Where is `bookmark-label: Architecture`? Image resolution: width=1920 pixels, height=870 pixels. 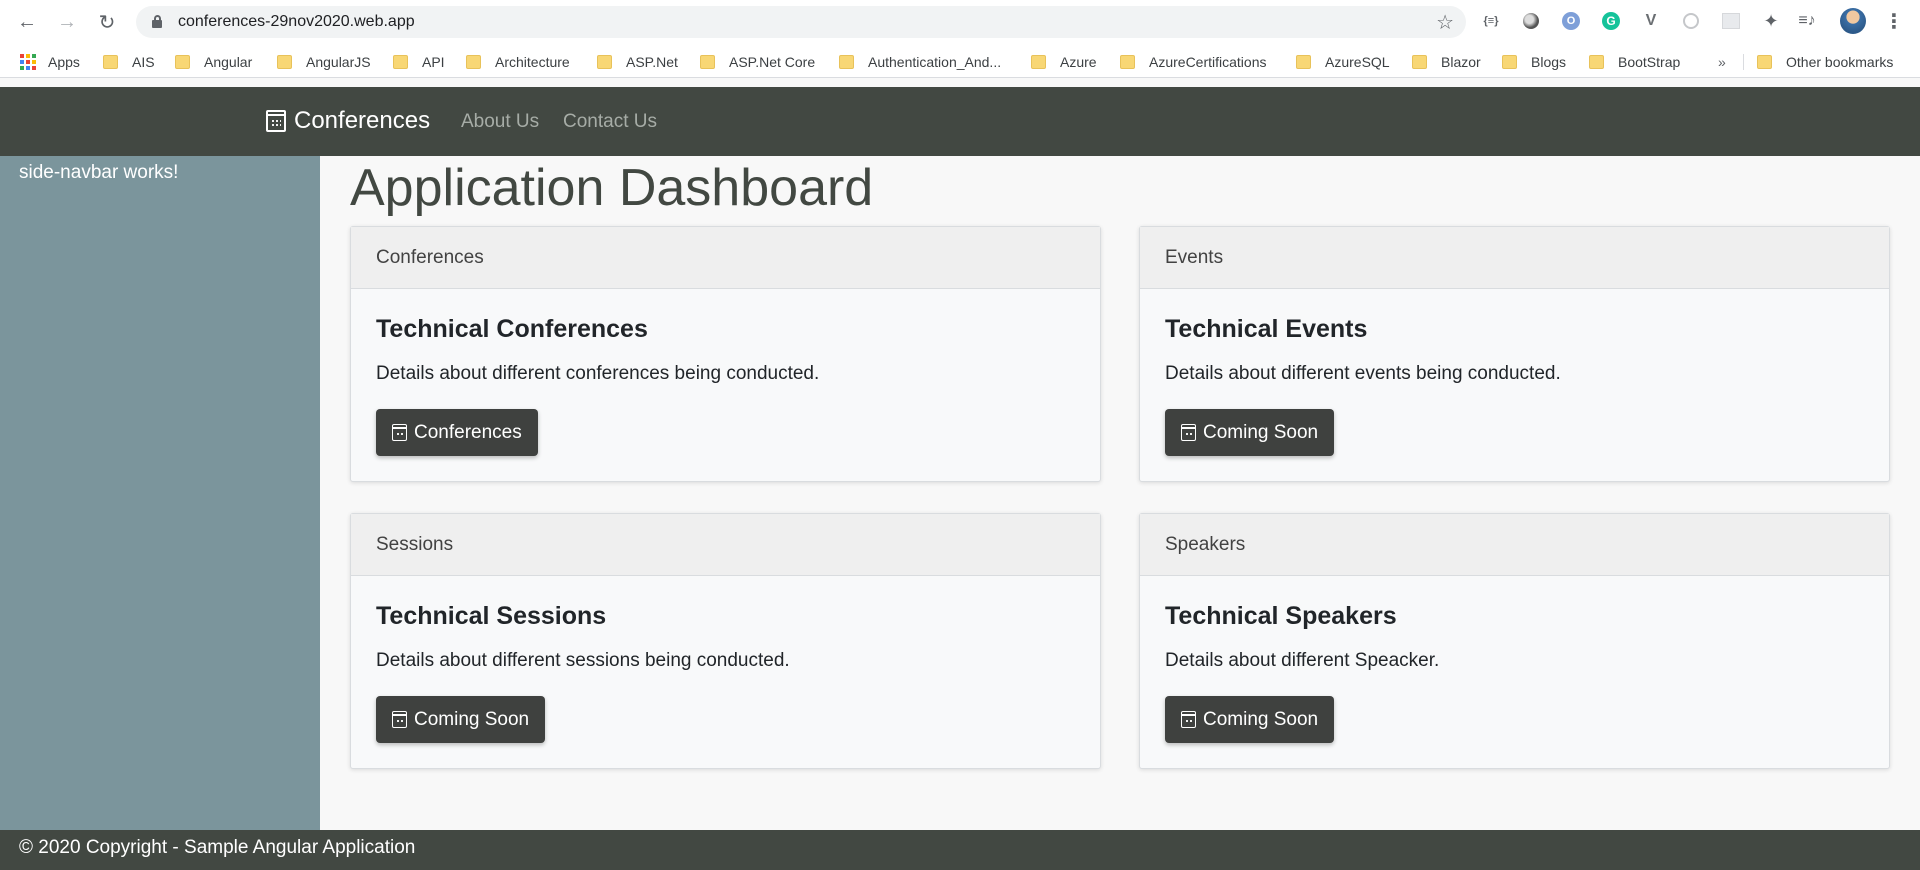 bookmark-label: Architecture is located at coordinates (532, 62).